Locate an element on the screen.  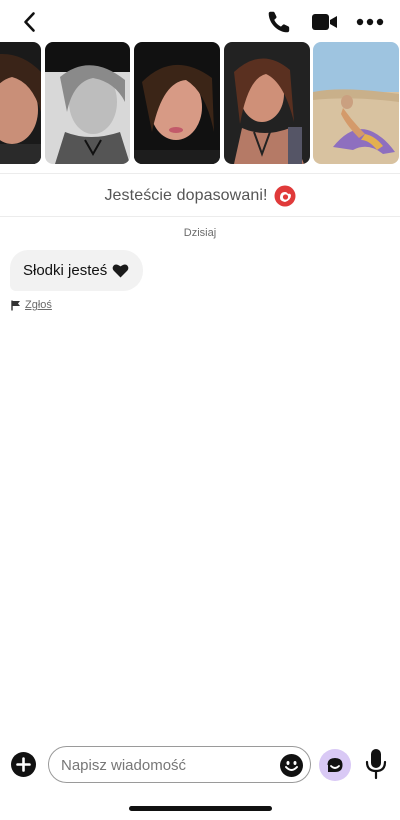
smiley-icon is located at coordinates (291, 765).